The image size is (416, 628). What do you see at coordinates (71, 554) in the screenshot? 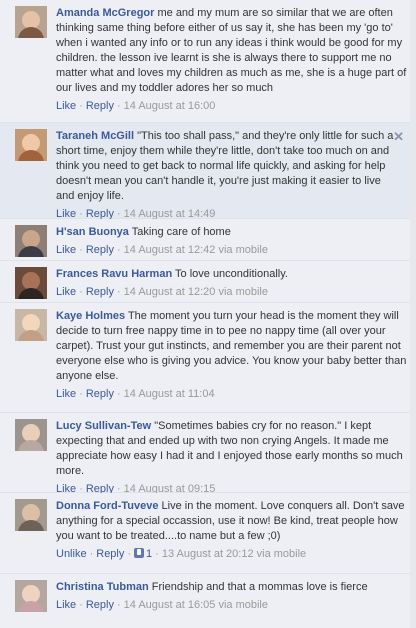
I see `unlike-link: Unlike` at bounding box center [71, 554].